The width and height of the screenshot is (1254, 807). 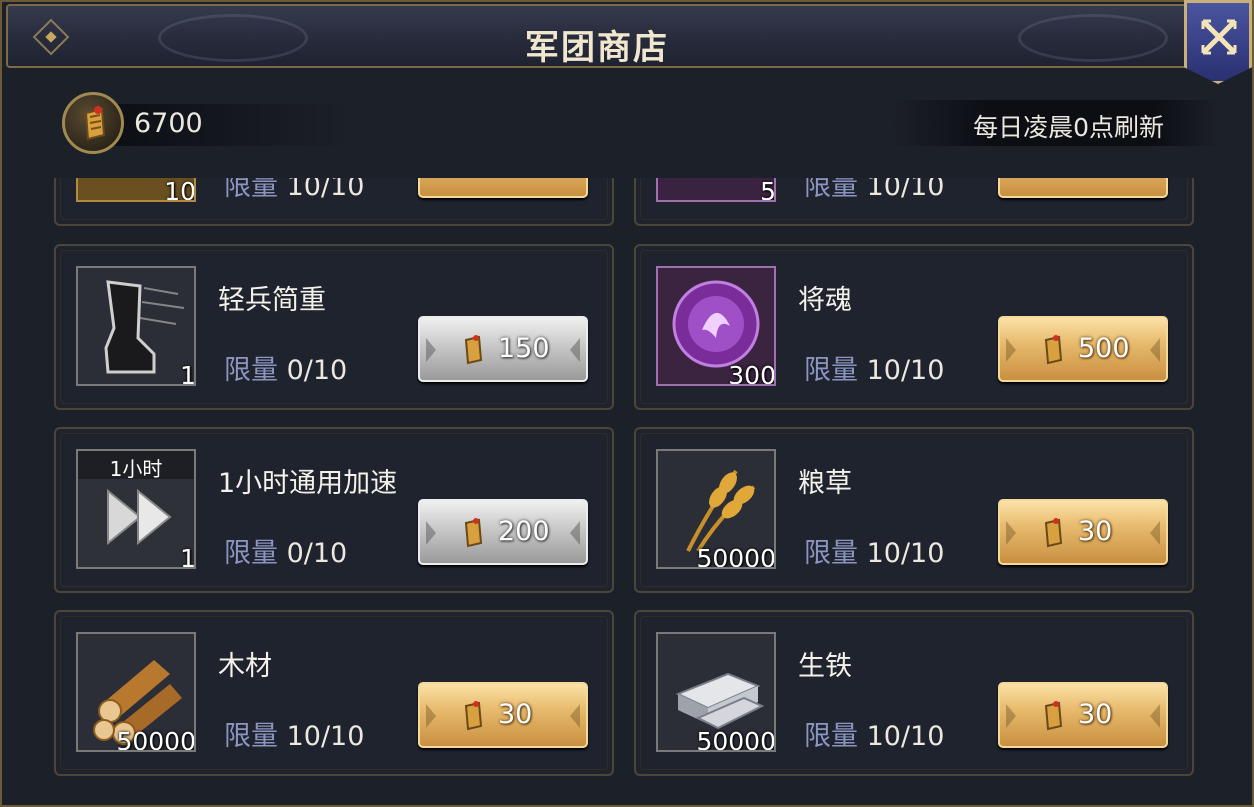 I want to click on close-button, so click(x=1218, y=42).